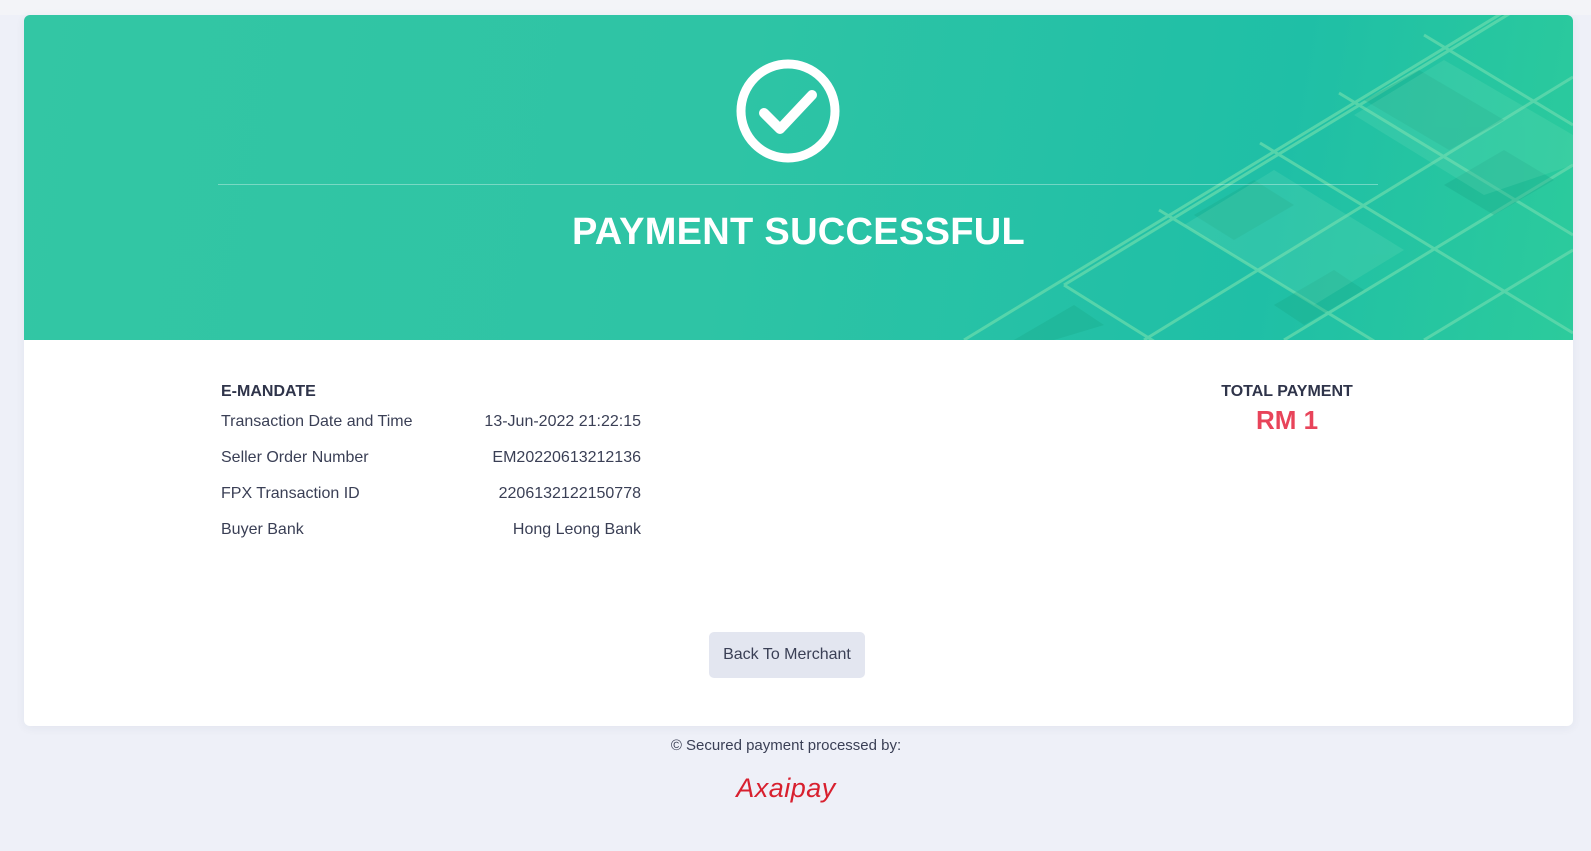 This screenshot has width=1591, height=851. Describe the element at coordinates (788, 111) in the screenshot. I see `check-circle-icon` at that location.